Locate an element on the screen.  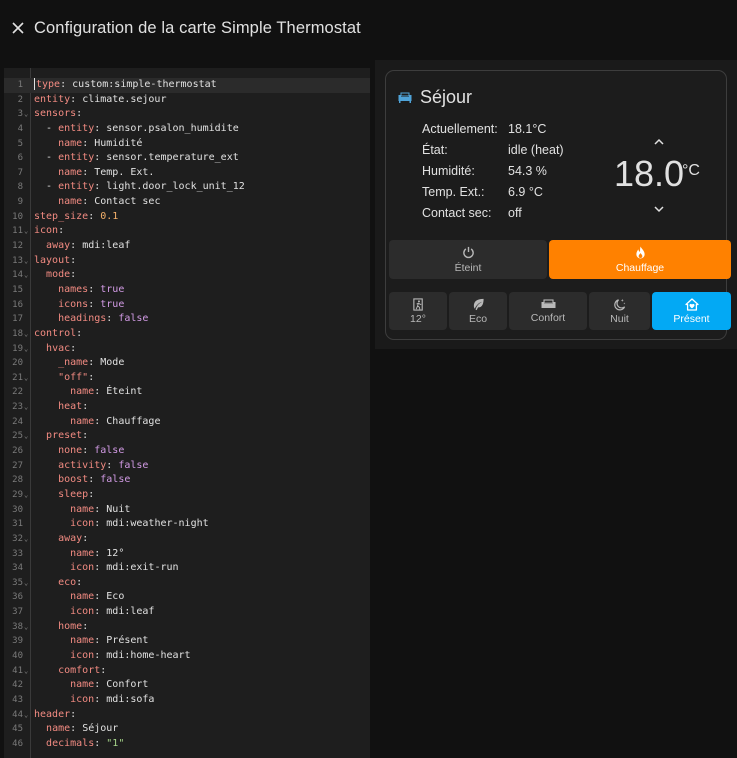
code-line: 36 name: Eco is located at coordinates (187, 597).